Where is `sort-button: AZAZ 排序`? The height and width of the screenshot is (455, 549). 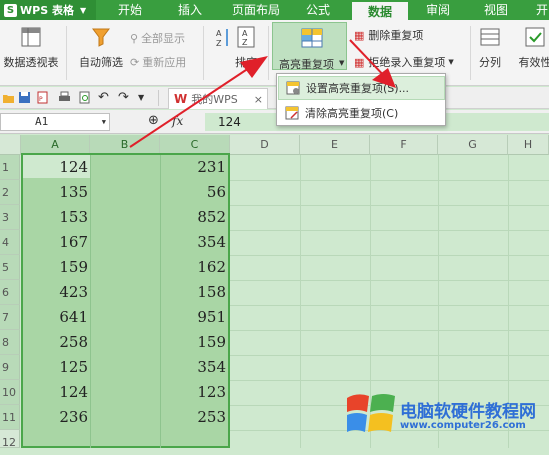 sort-button: AZAZ 排序 is located at coordinates (236, 48).